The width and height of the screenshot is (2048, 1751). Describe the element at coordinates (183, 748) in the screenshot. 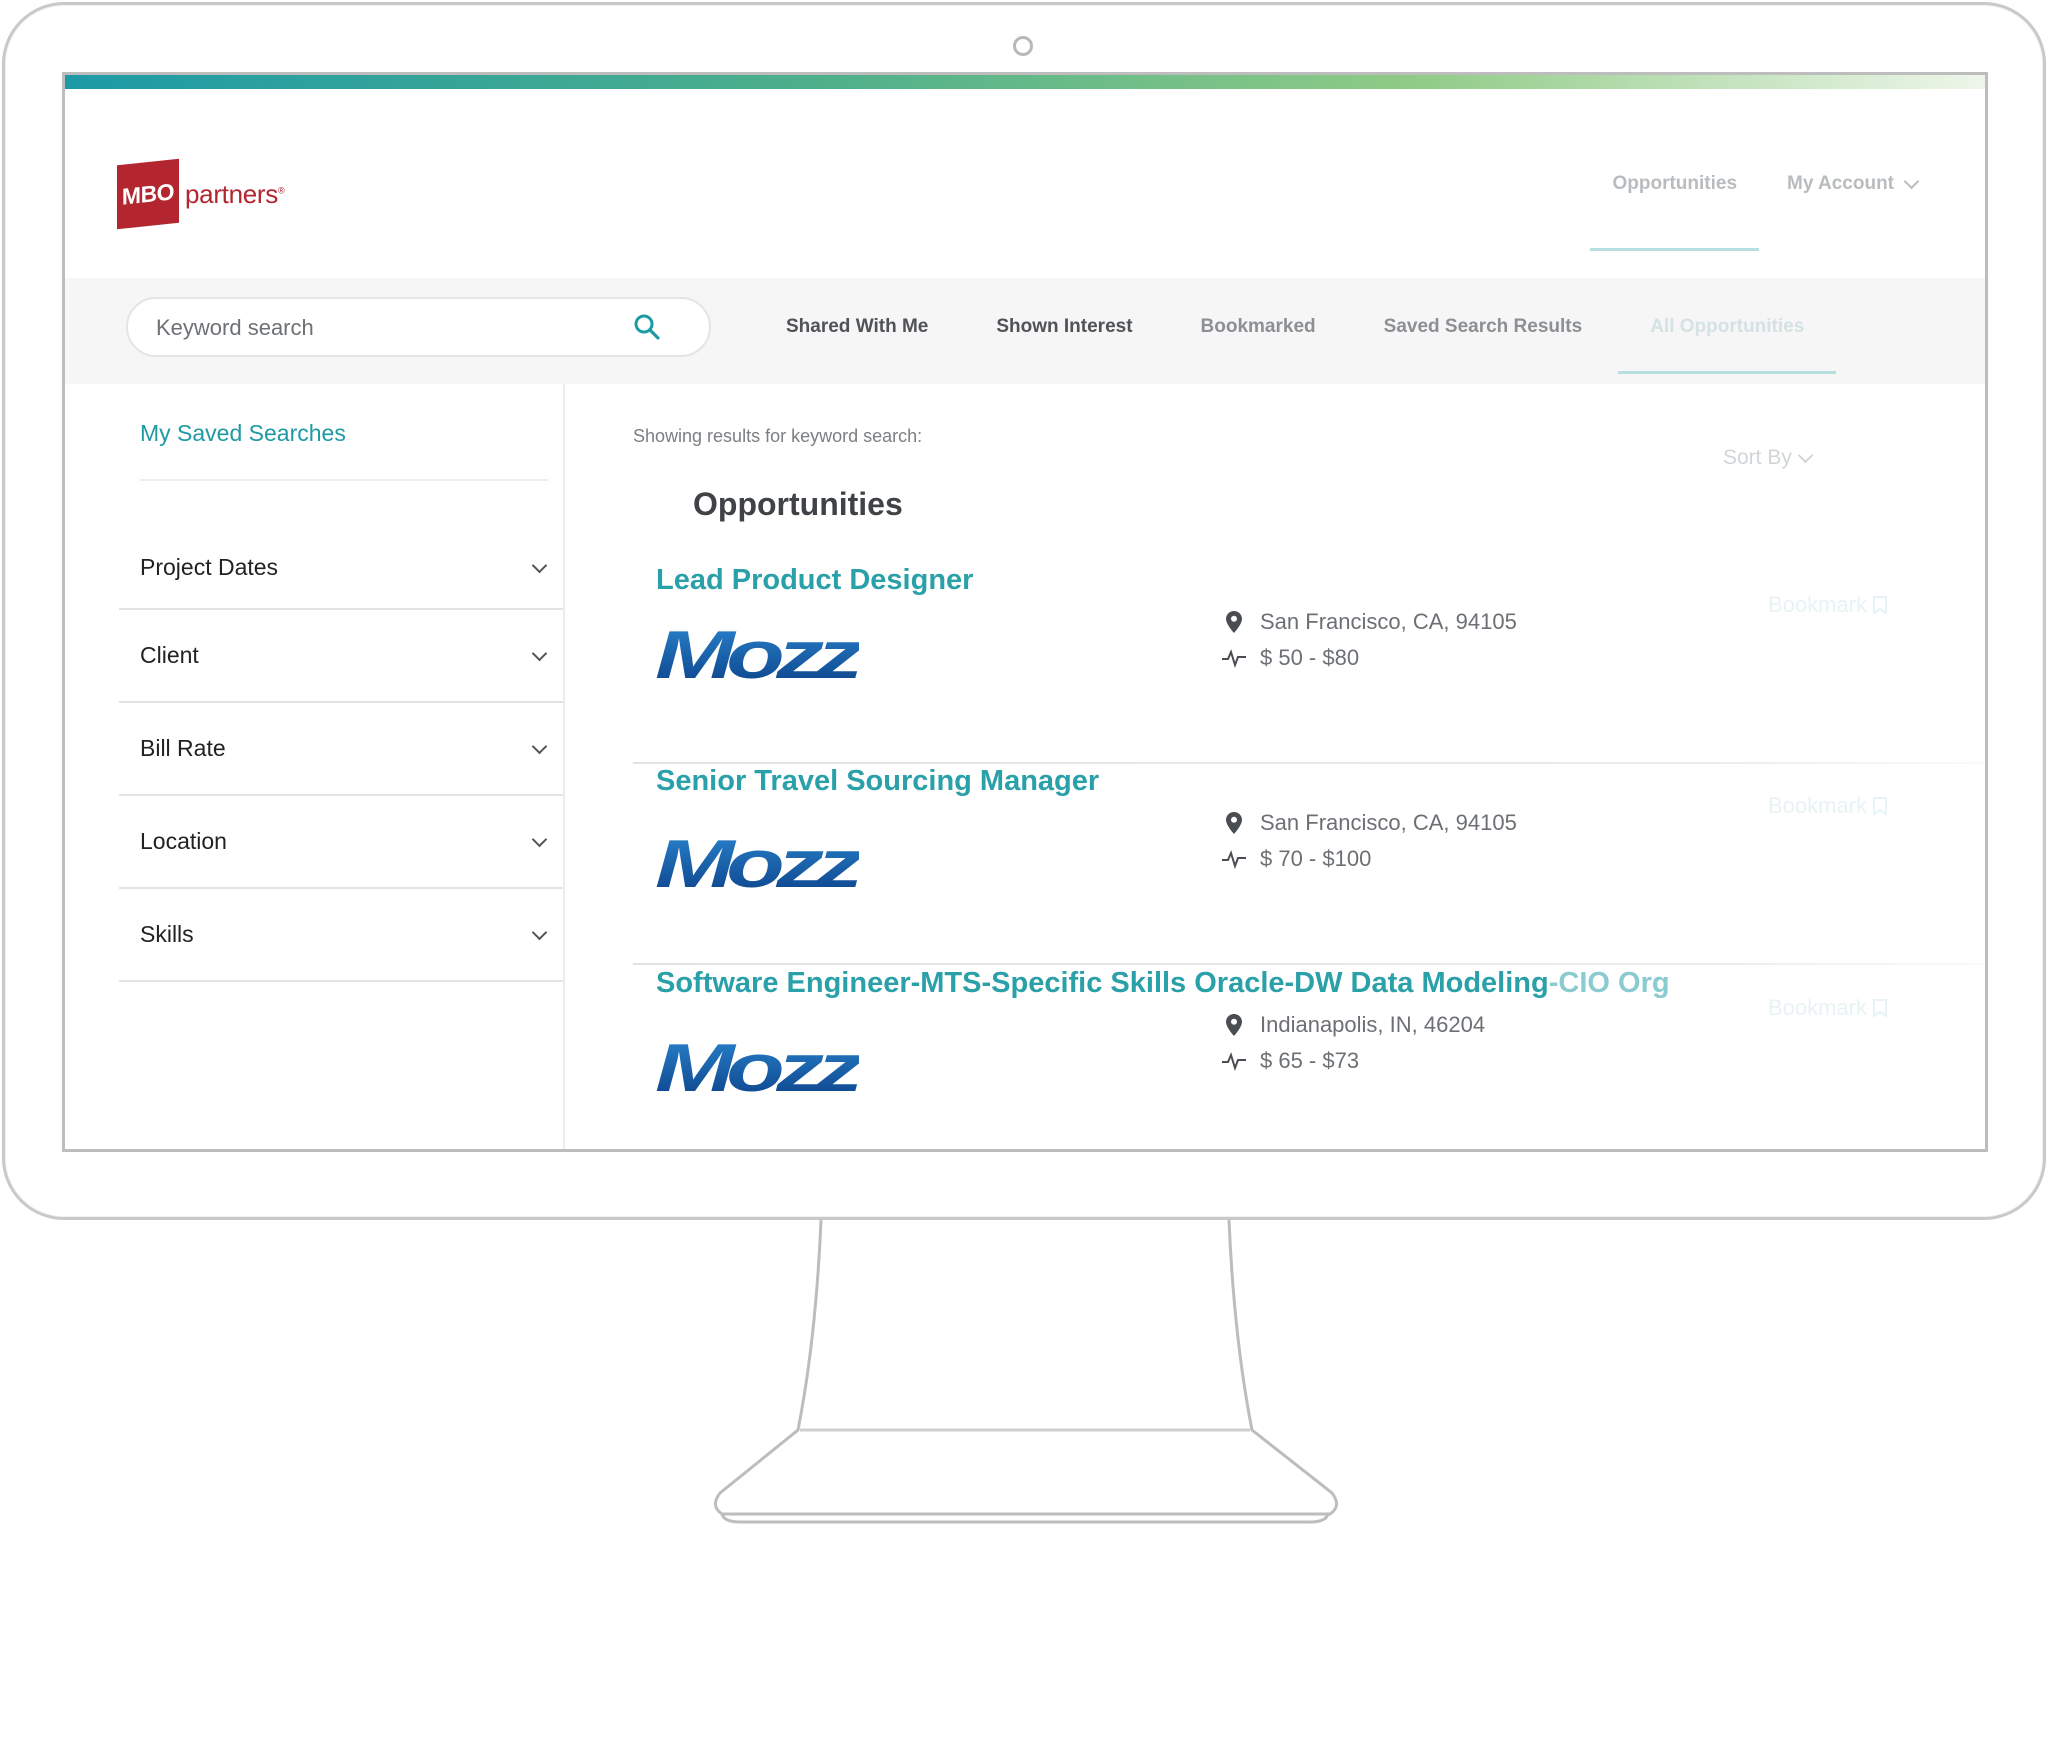

I see `filter-label: Bill Rate` at that location.